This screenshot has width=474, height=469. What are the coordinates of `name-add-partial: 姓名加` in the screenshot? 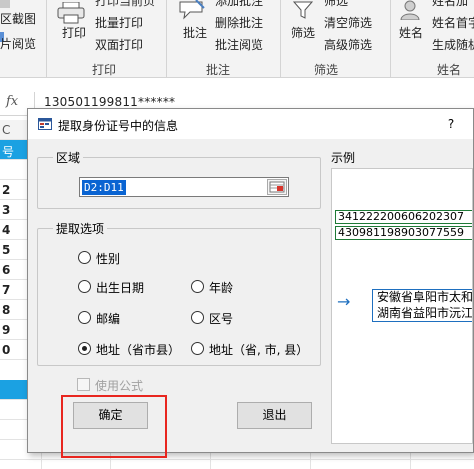 It's located at (450, 4).